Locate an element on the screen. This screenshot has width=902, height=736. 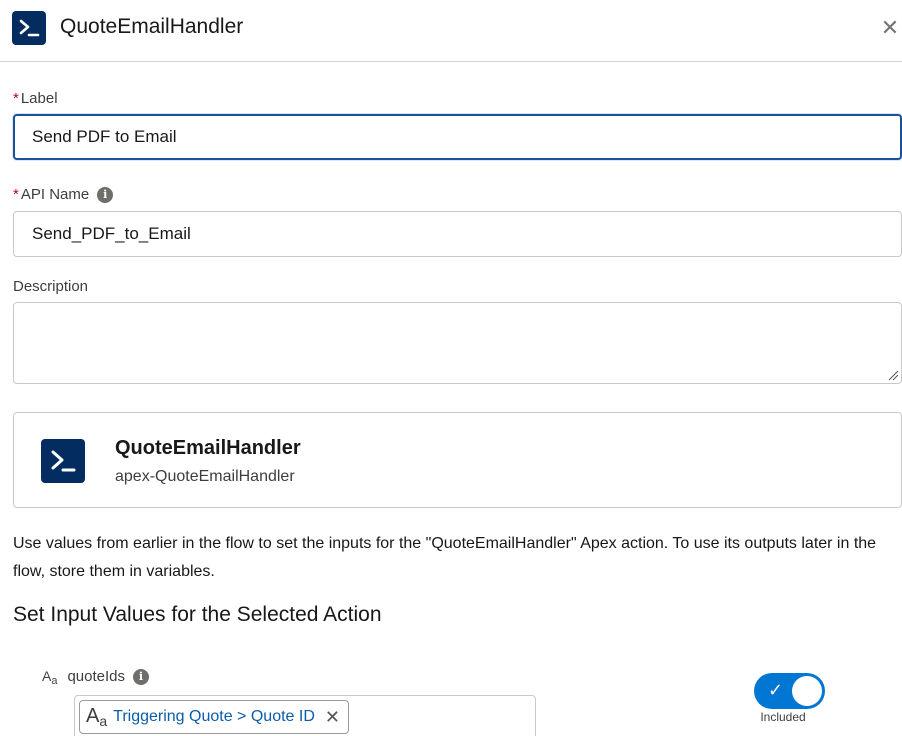
toggle-knob is located at coordinates (807, 691).